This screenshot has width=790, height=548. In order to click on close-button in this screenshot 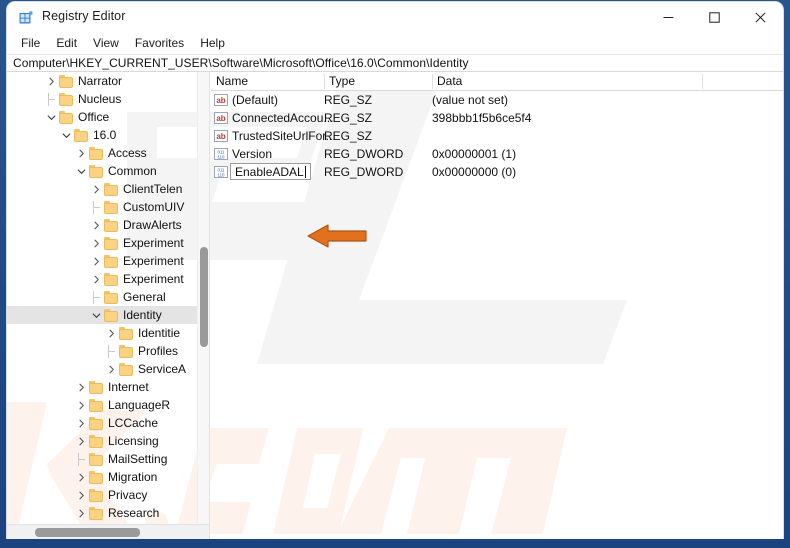, I will do `click(760, 17)`.